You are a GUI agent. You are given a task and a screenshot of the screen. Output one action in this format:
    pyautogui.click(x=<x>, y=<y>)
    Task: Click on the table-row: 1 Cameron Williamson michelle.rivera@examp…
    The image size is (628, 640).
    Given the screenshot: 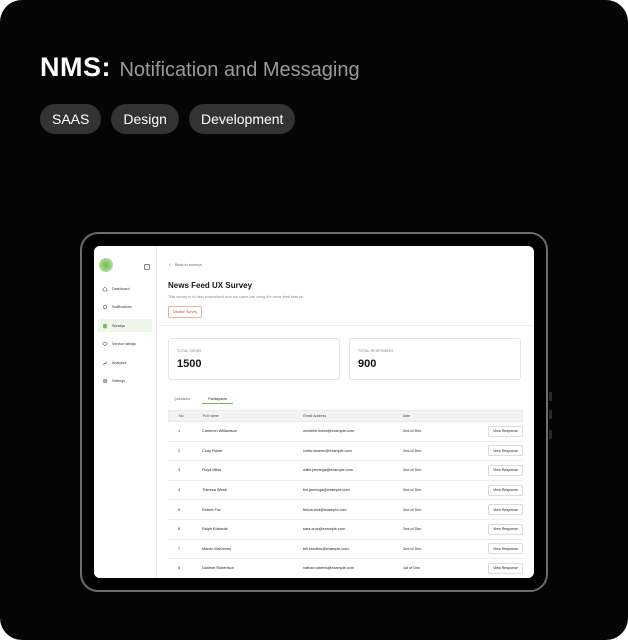 What is the action you would take?
    pyautogui.click(x=345, y=432)
    